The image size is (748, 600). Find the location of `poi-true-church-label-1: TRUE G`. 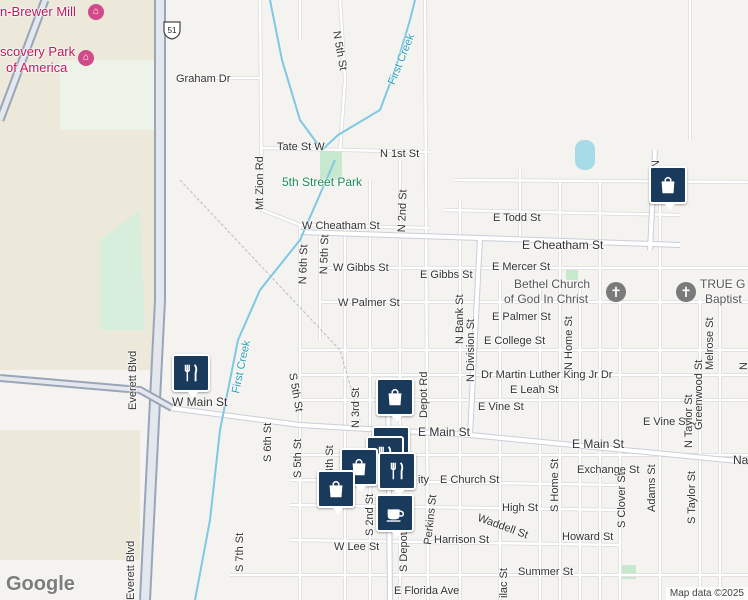

poi-true-church-label-1: TRUE G is located at coordinates (722, 284).